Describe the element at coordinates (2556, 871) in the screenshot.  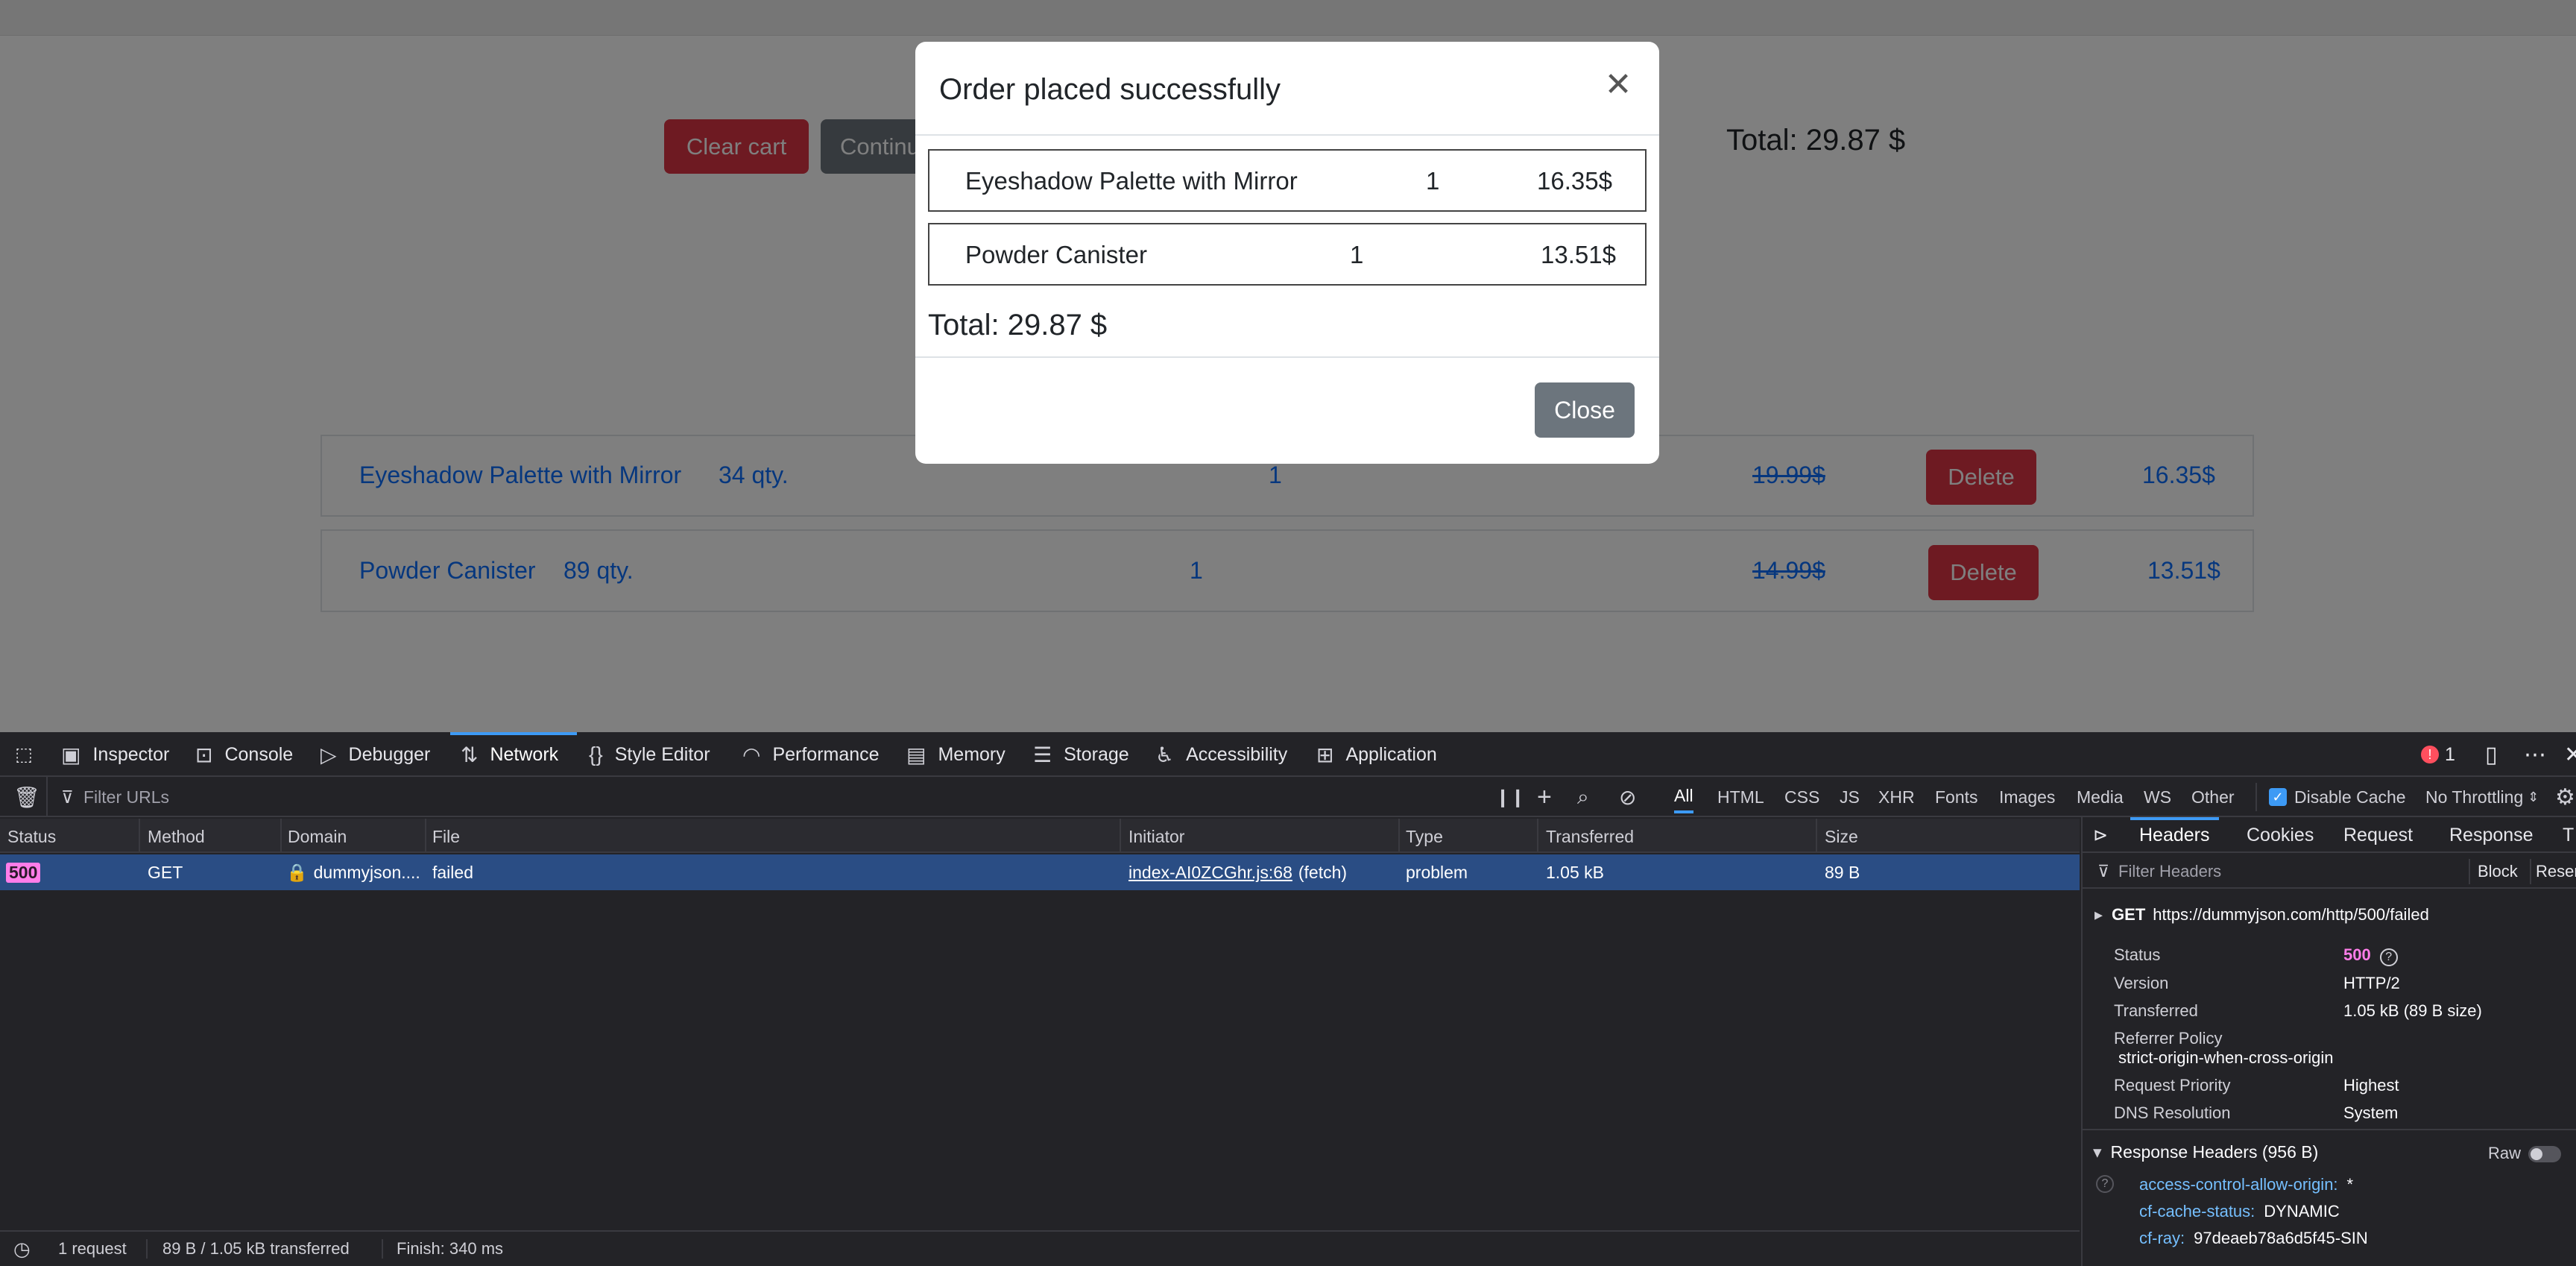
I see `resend-button: Resen` at that location.